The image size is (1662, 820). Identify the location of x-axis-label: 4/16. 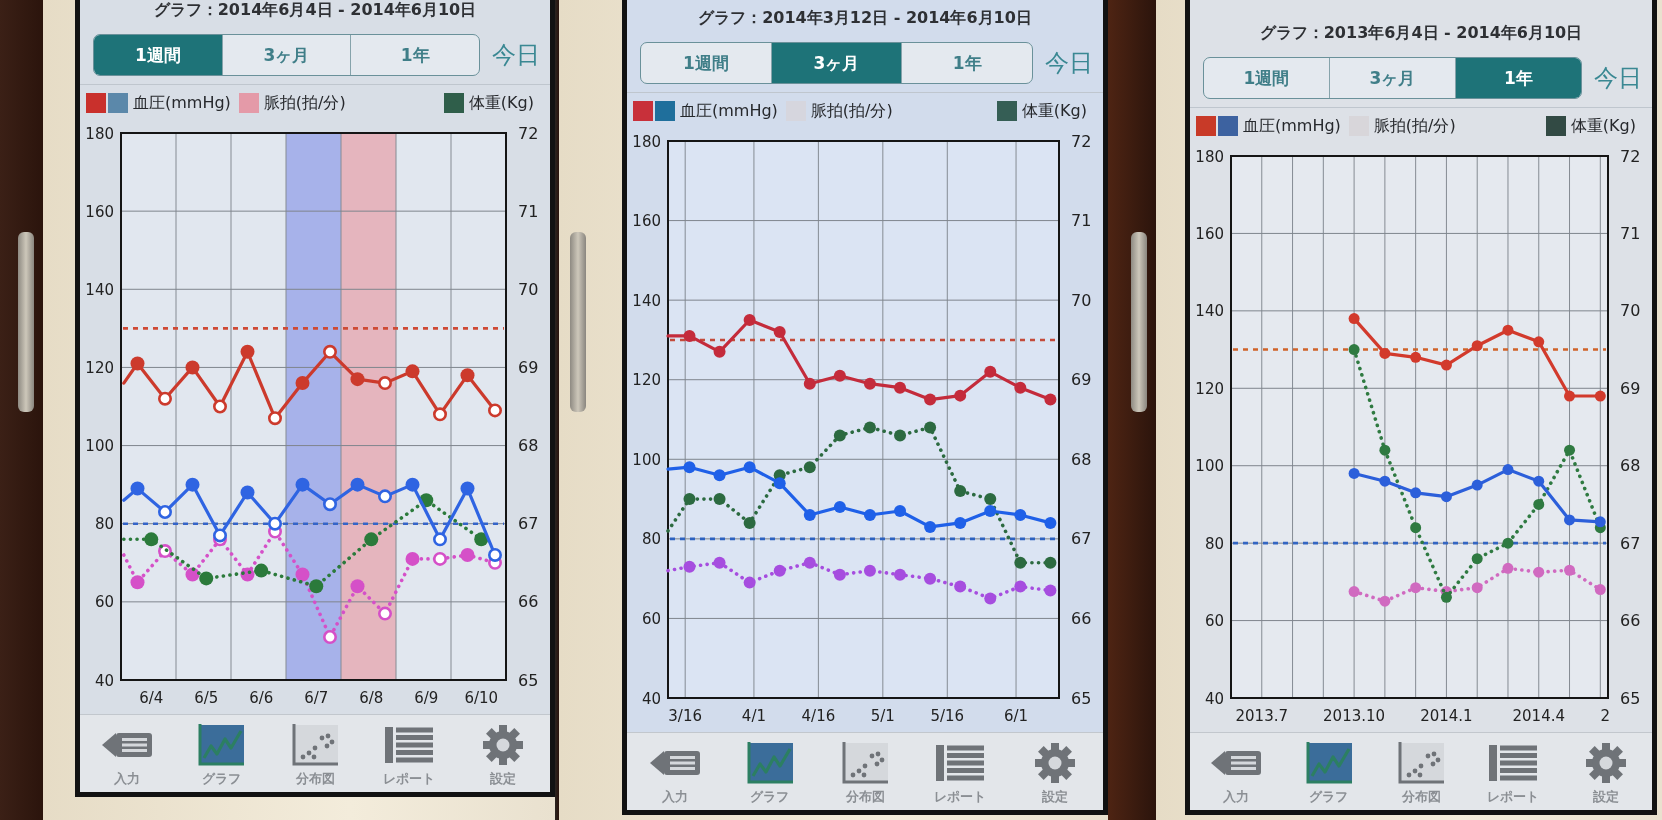
(818, 716).